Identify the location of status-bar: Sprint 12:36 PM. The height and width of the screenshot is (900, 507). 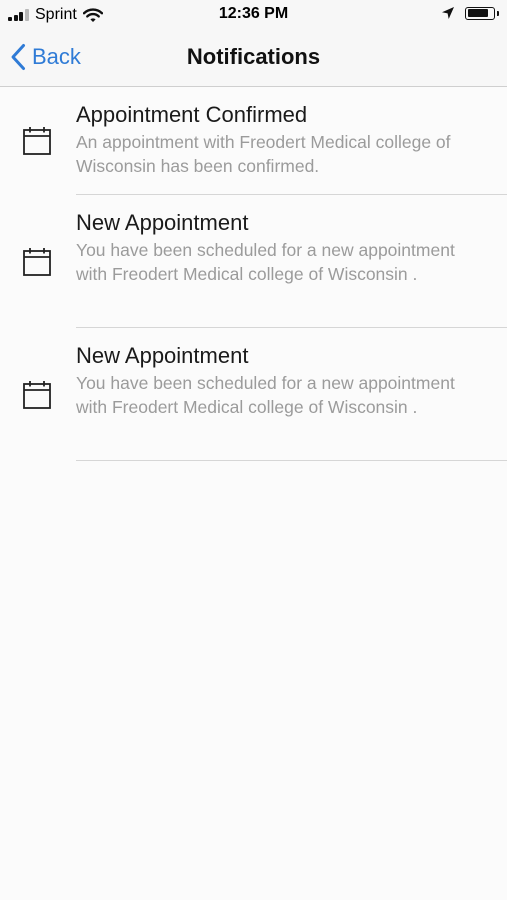
(253, 15).